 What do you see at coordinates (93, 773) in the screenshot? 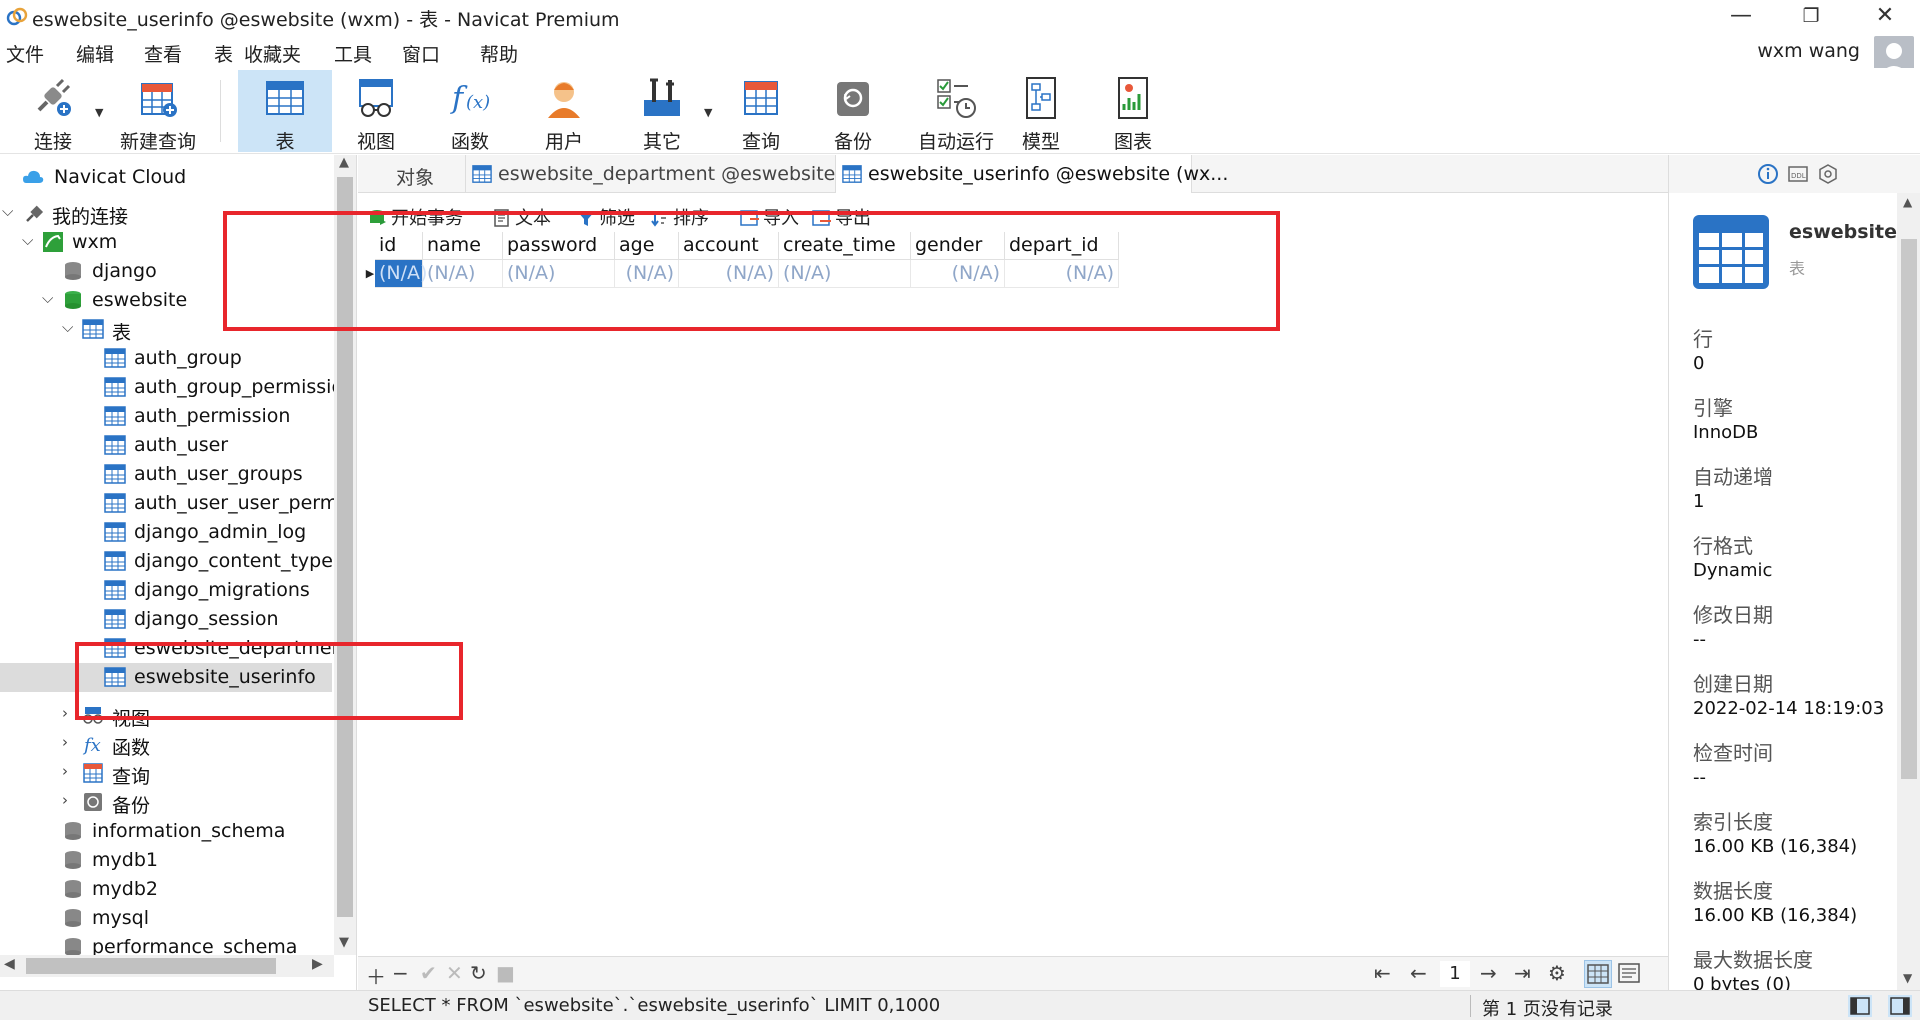
I see `queries-folder-icon` at bounding box center [93, 773].